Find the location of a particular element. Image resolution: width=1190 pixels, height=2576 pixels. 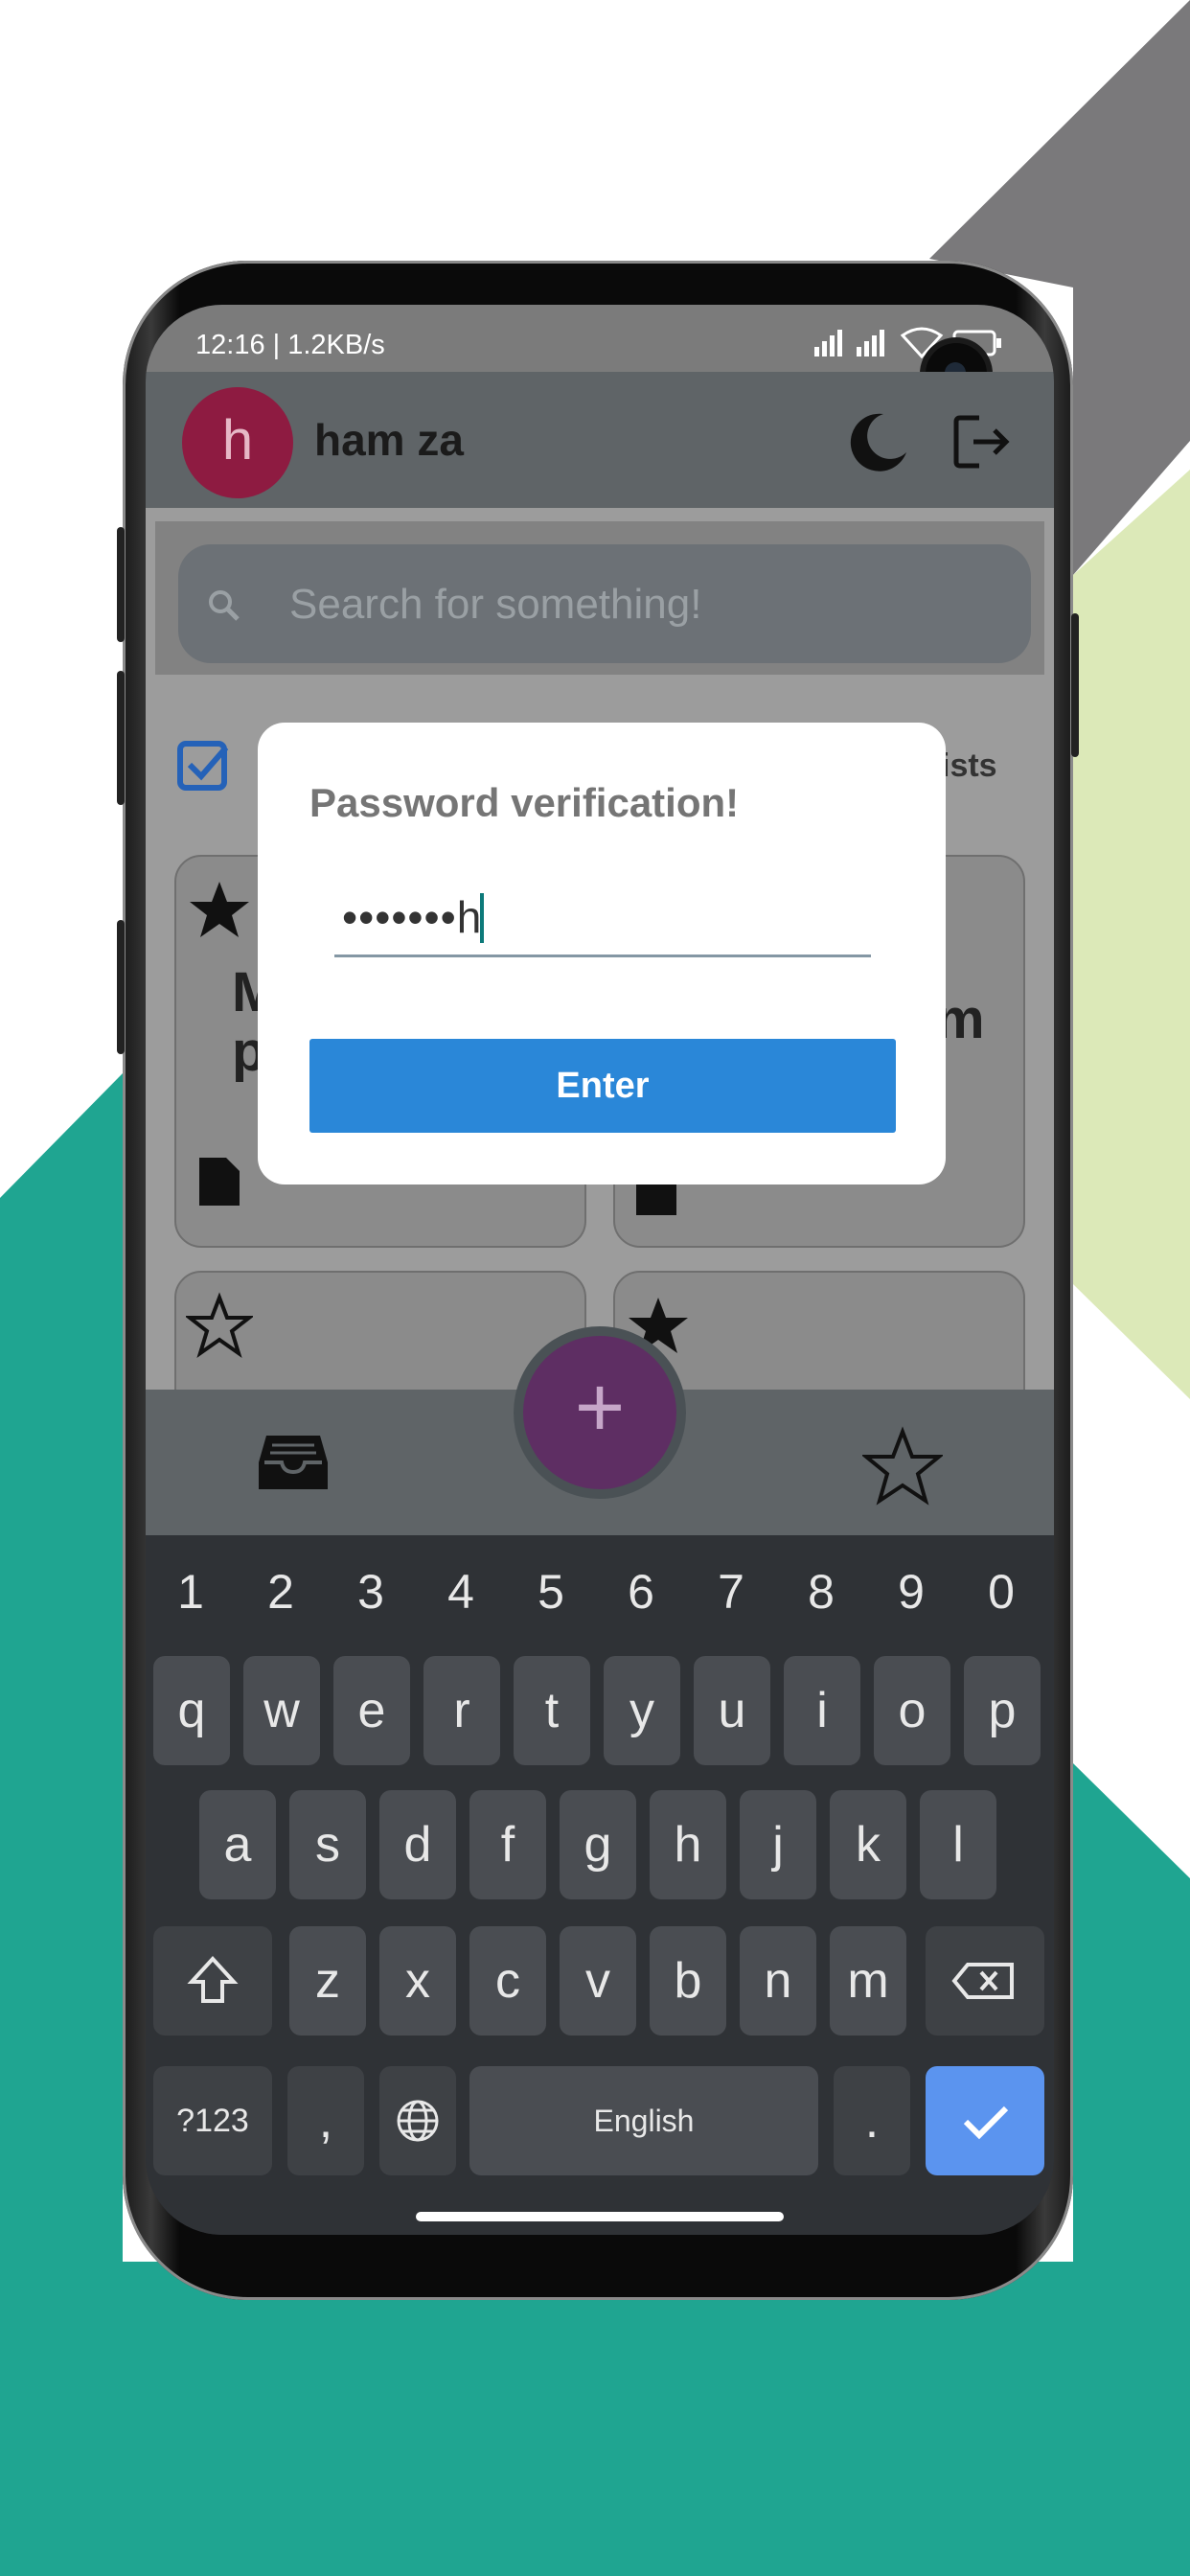

key-x: x is located at coordinates (418, 1981).